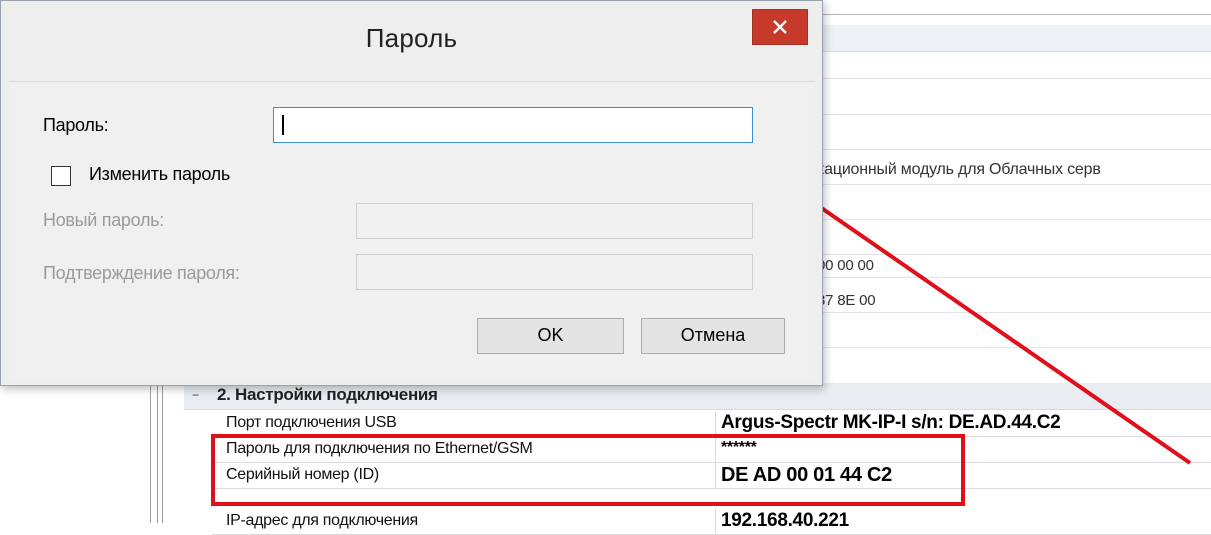  Describe the element at coordinates (103, 220) in the screenshot. I see `new-password-label: Новый пароль:` at that location.